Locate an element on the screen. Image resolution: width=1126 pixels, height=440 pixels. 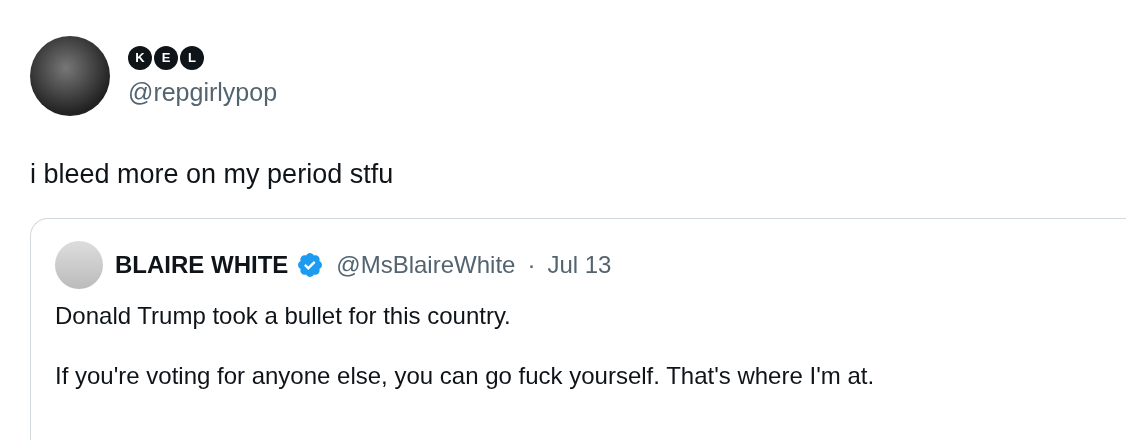
display-name: BLAIRE WHITE is located at coordinates (202, 265).